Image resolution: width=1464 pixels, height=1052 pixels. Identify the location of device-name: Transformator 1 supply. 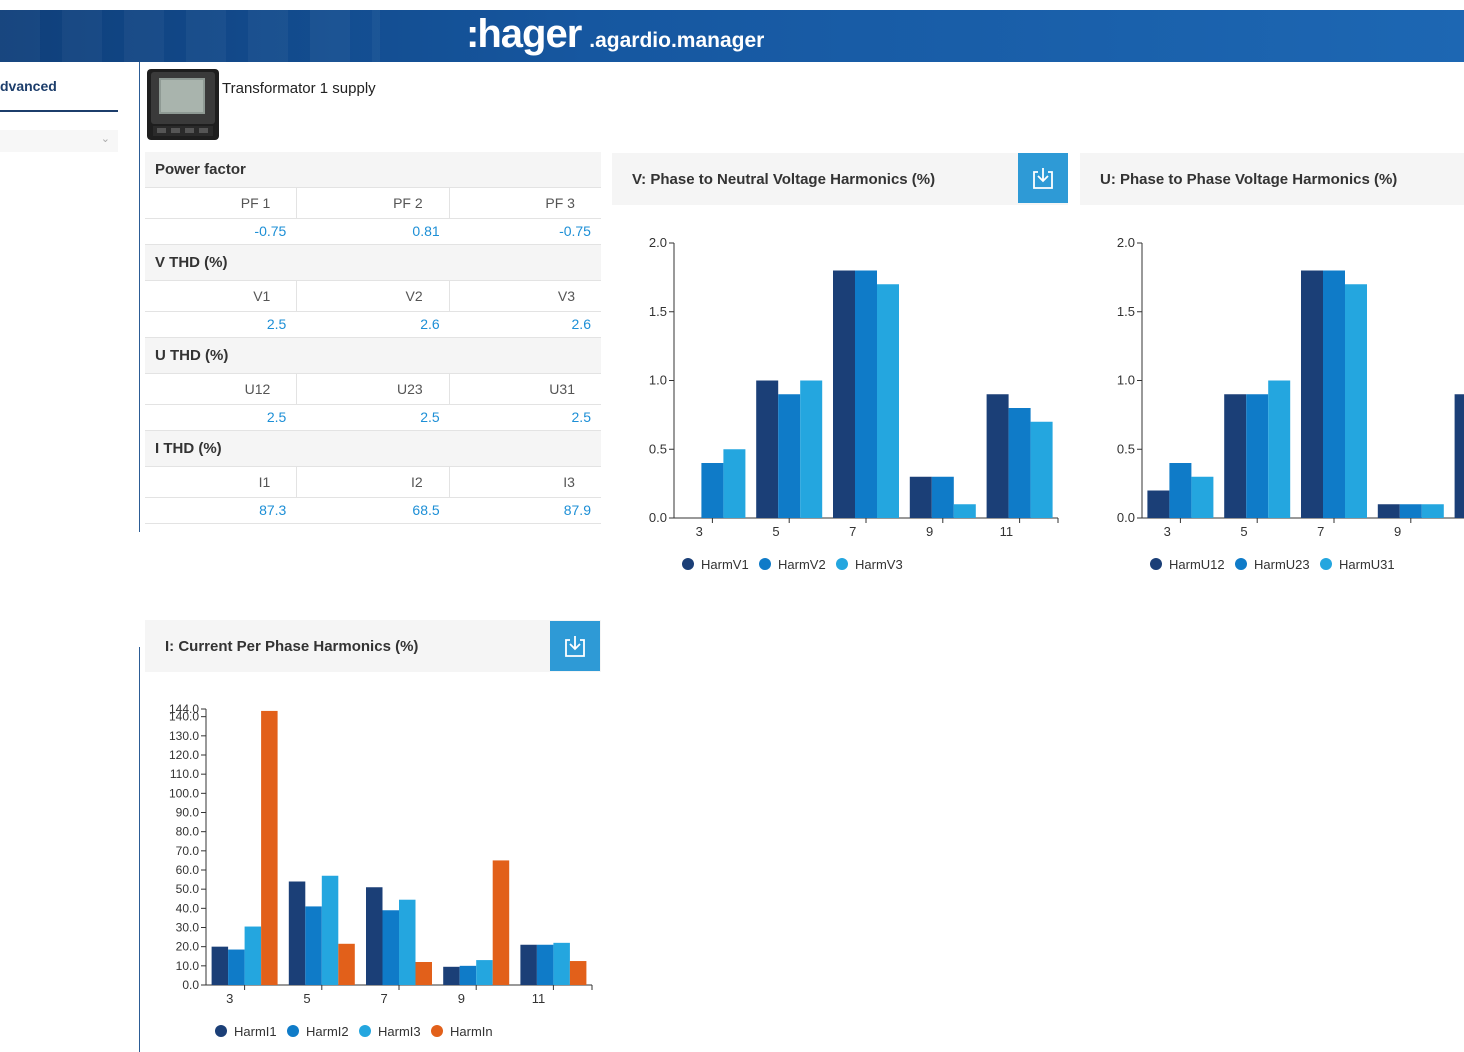
(299, 88).